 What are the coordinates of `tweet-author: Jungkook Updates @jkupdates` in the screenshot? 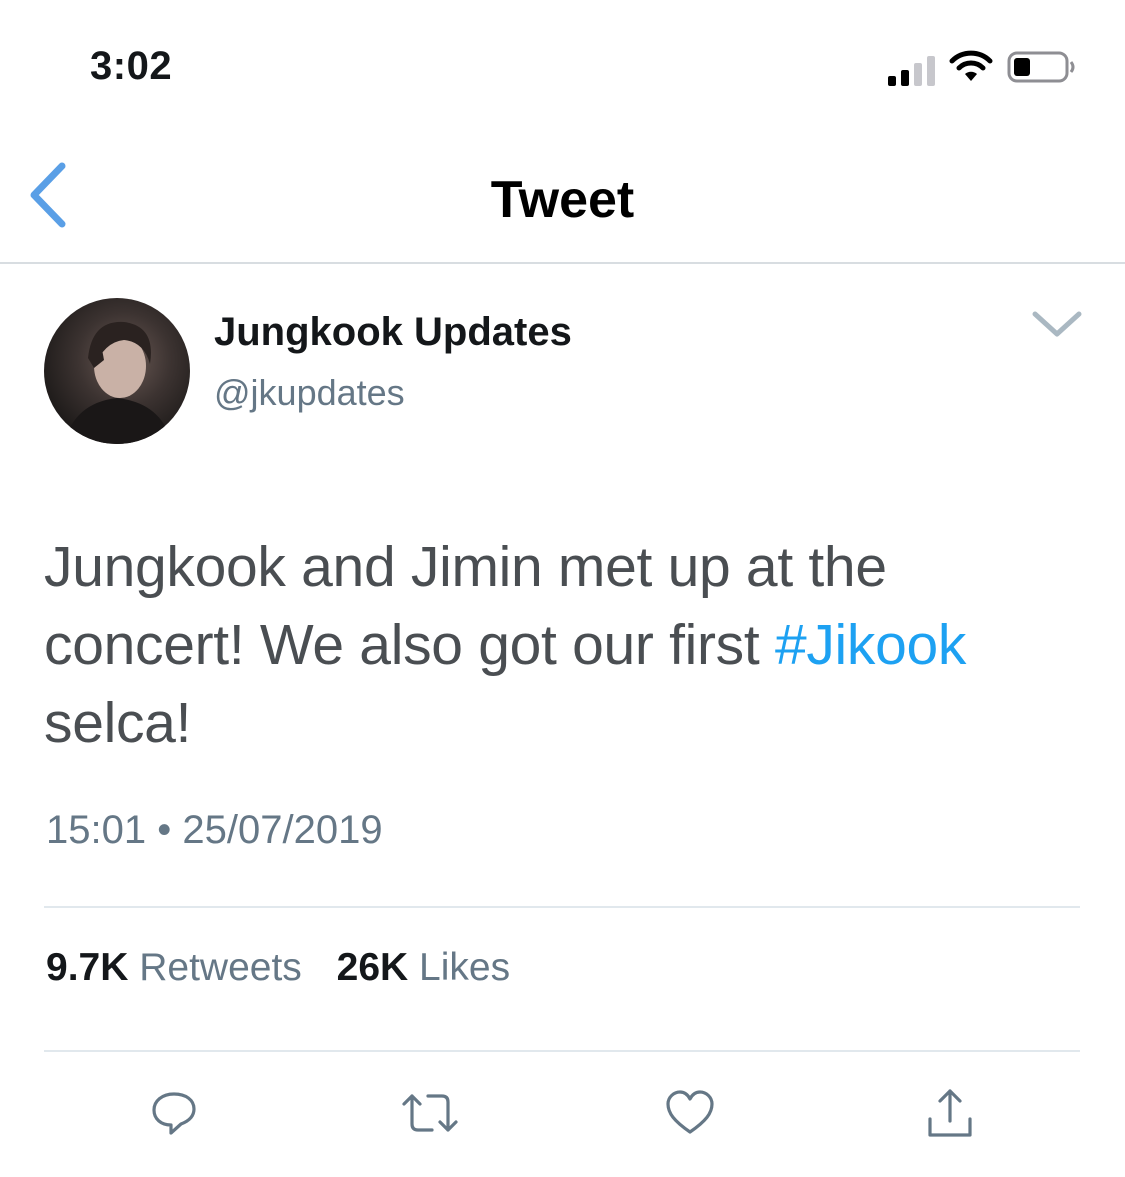 It's located at (564, 373).